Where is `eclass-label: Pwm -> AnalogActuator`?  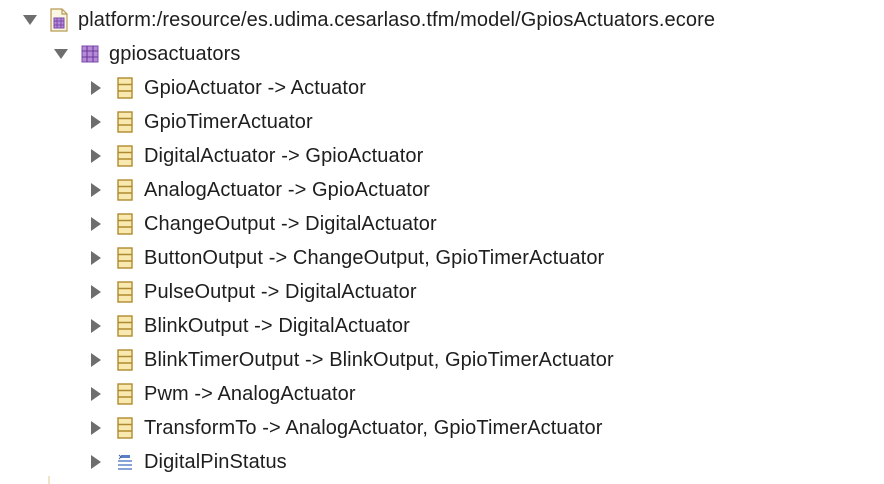
eclass-label: Pwm -> AnalogActuator is located at coordinates (250, 394).